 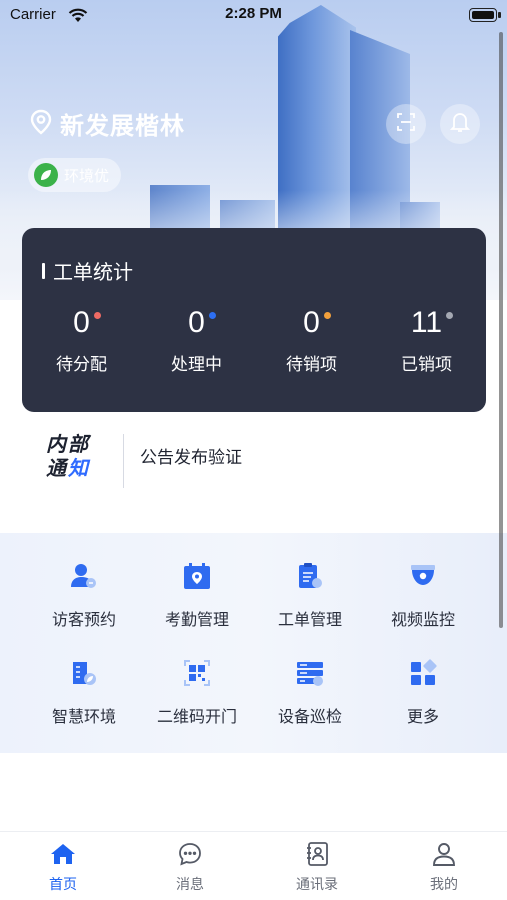 What do you see at coordinates (84, 576) in the screenshot?
I see `visitor-icon` at bounding box center [84, 576].